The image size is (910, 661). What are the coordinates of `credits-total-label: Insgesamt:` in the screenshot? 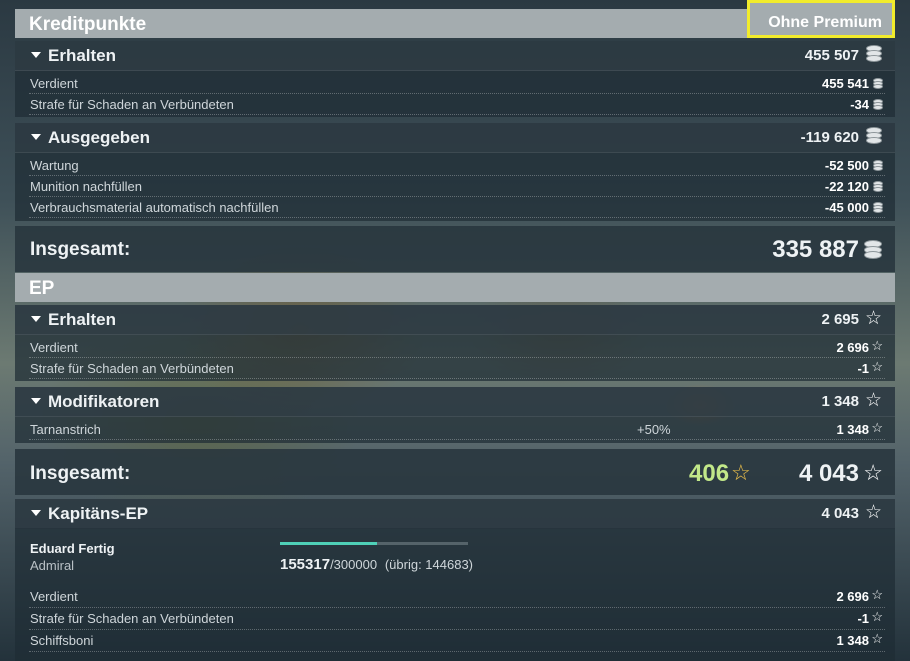 It's located at (80, 249).